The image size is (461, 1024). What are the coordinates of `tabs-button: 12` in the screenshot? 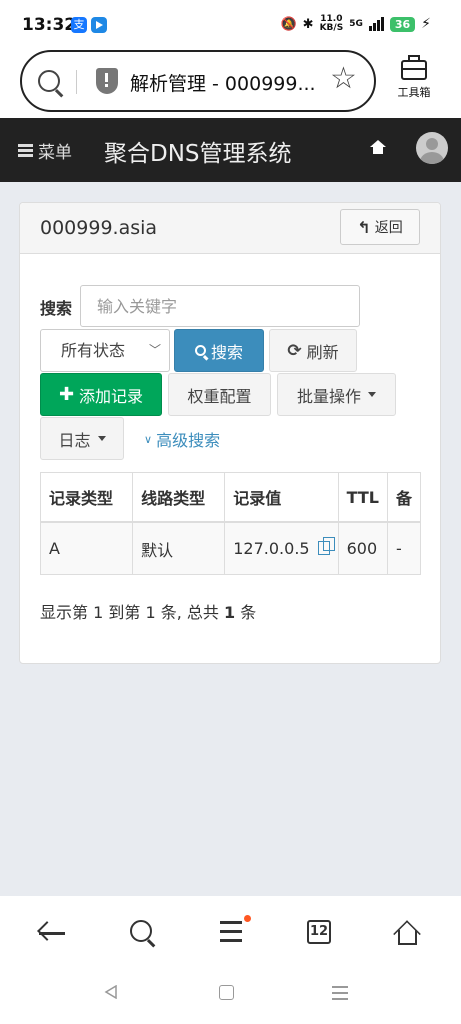 It's located at (319, 933).